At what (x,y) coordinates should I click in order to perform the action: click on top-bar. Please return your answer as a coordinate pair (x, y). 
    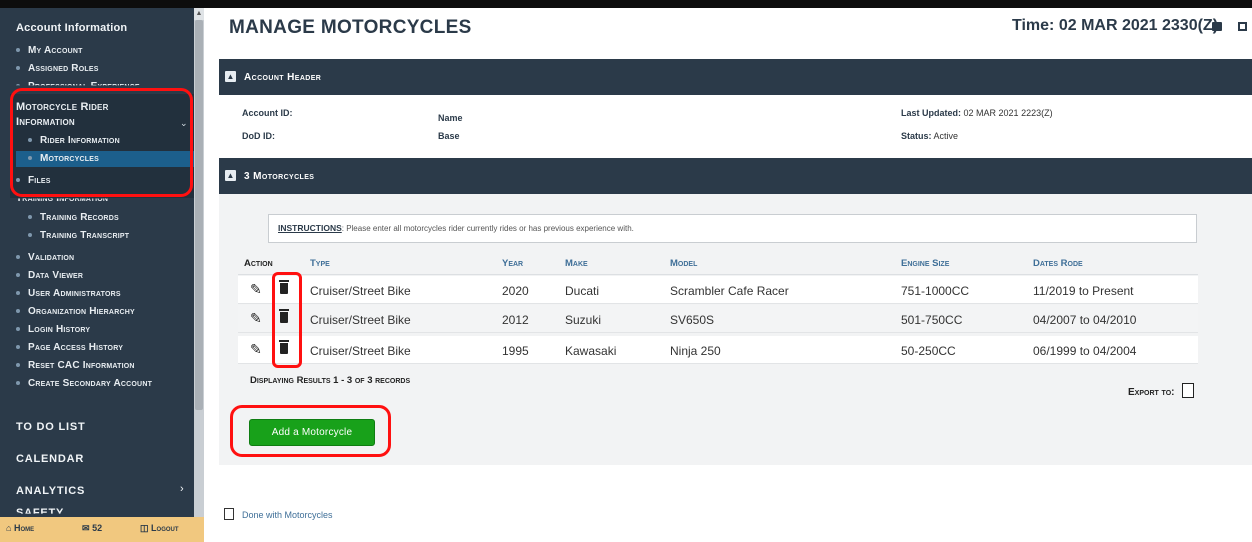
    Looking at the image, I should click on (626, 4).